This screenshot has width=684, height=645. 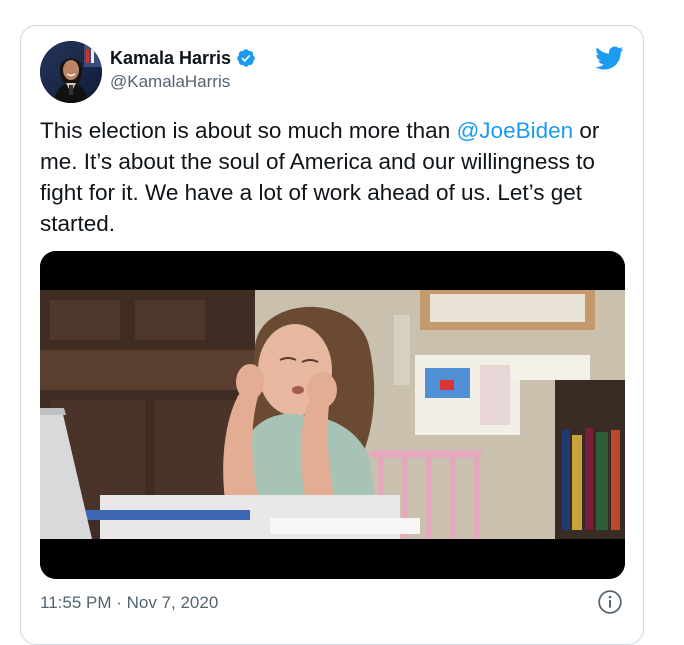 I want to click on info-icon, so click(x=610, y=602).